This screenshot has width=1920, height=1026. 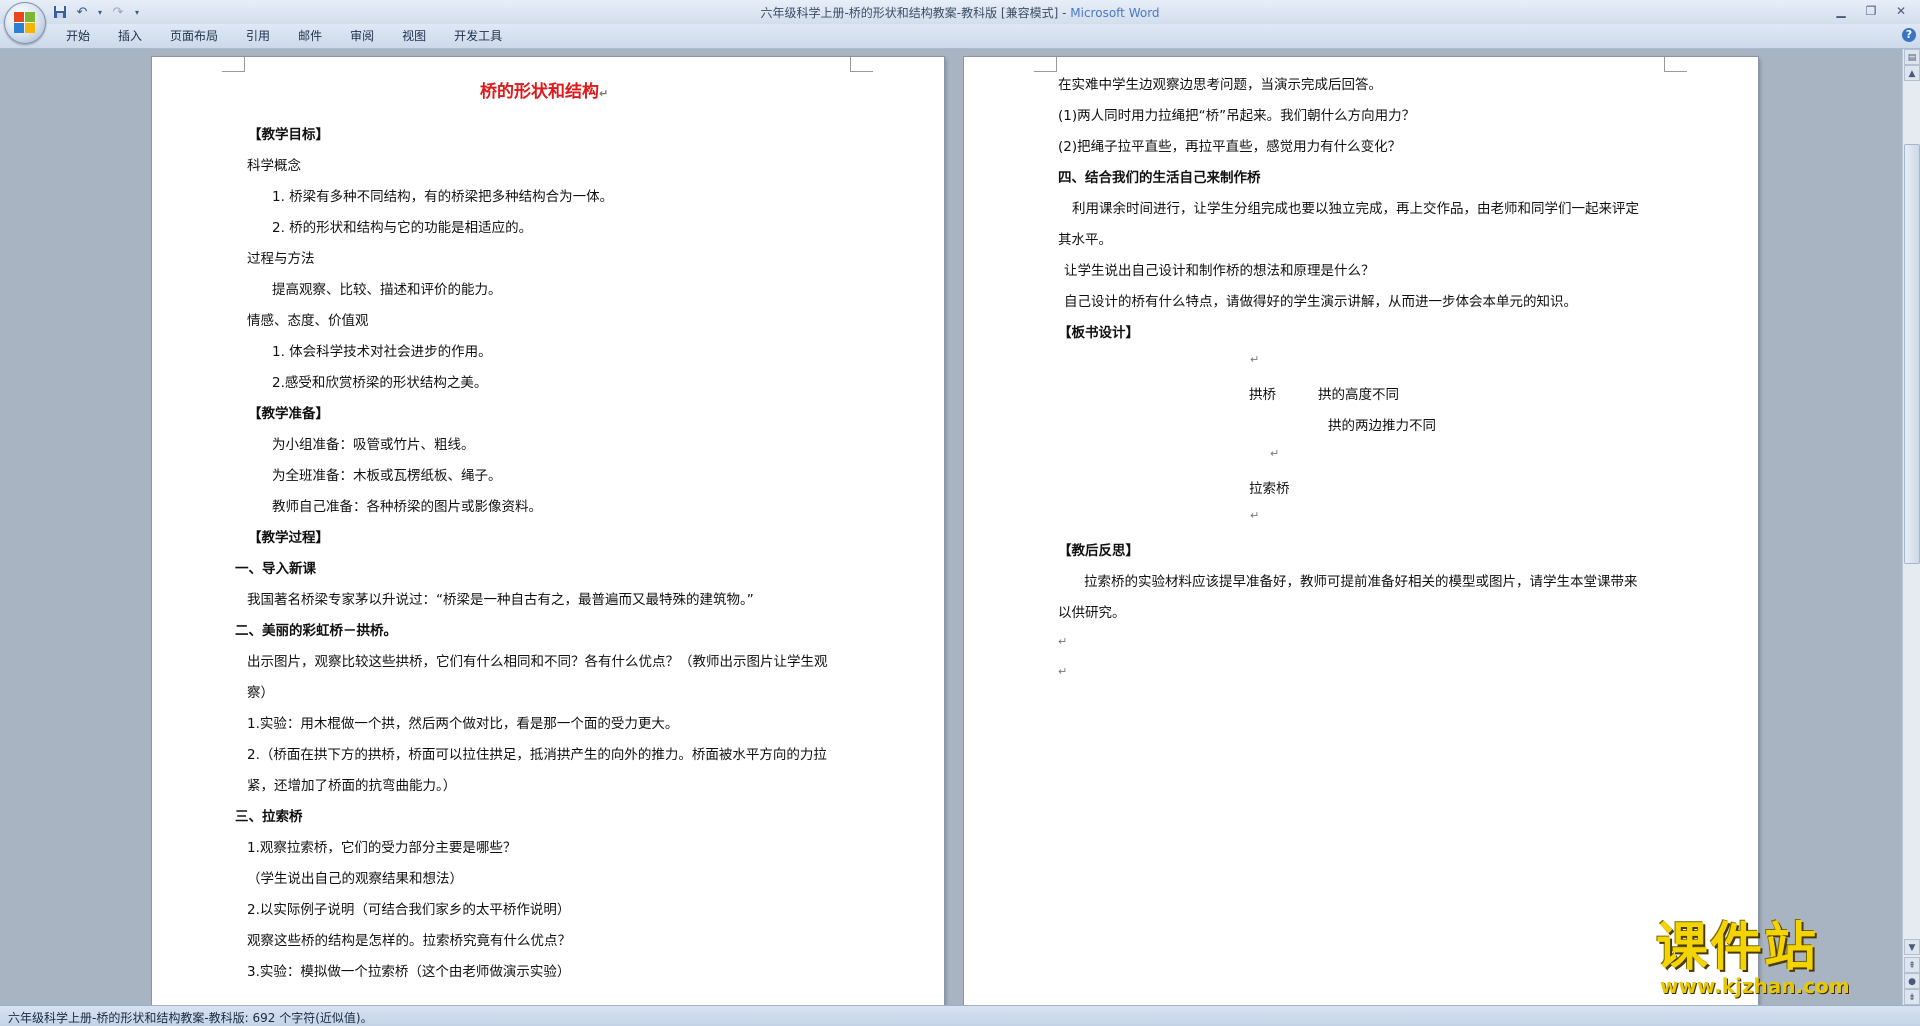 What do you see at coordinates (1220, 85) in the screenshot?
I see `doc-line: 在实难中学生边观察边思考问题，当演示完成后回答。` at bounding box center [1220, 85].